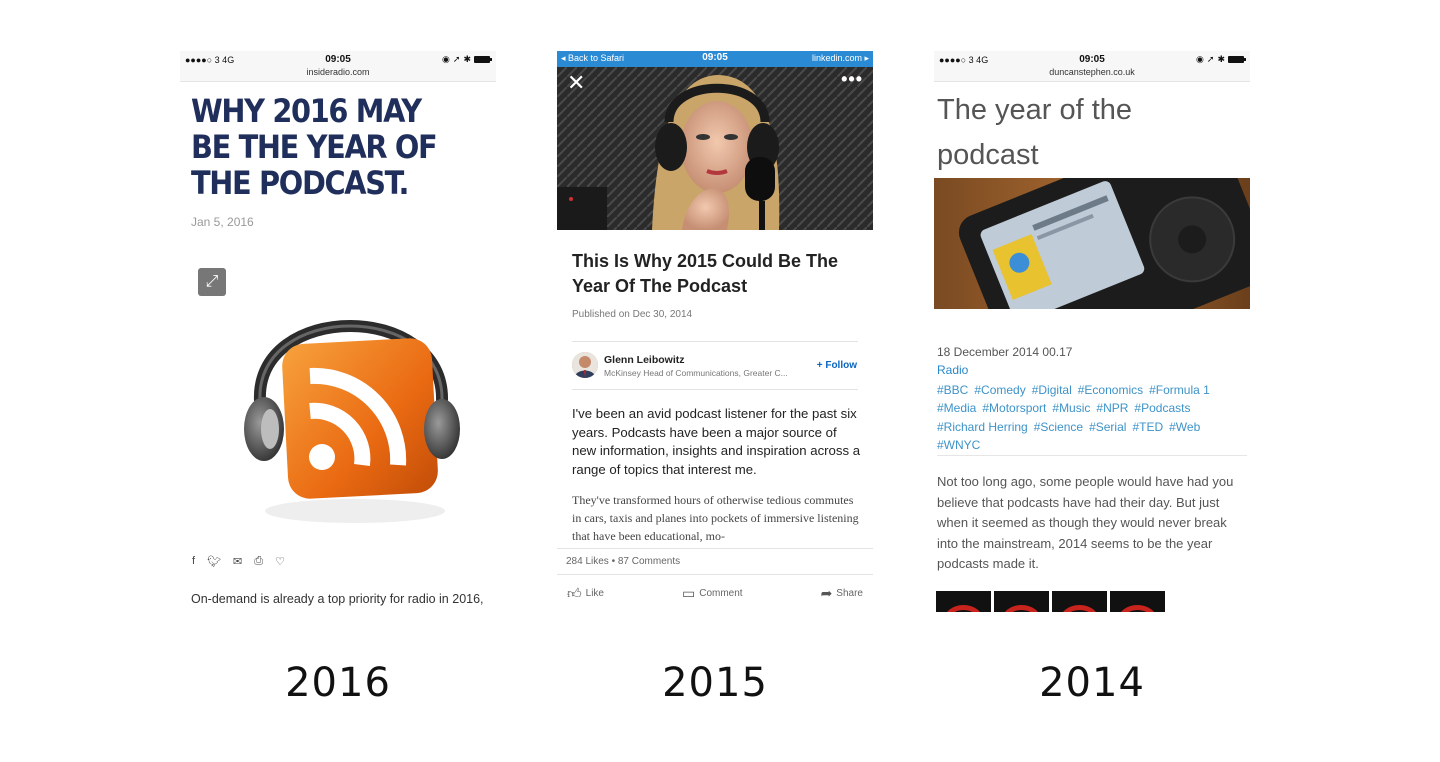  I want to click on tag-link: #Digital, so click(1052, 390).